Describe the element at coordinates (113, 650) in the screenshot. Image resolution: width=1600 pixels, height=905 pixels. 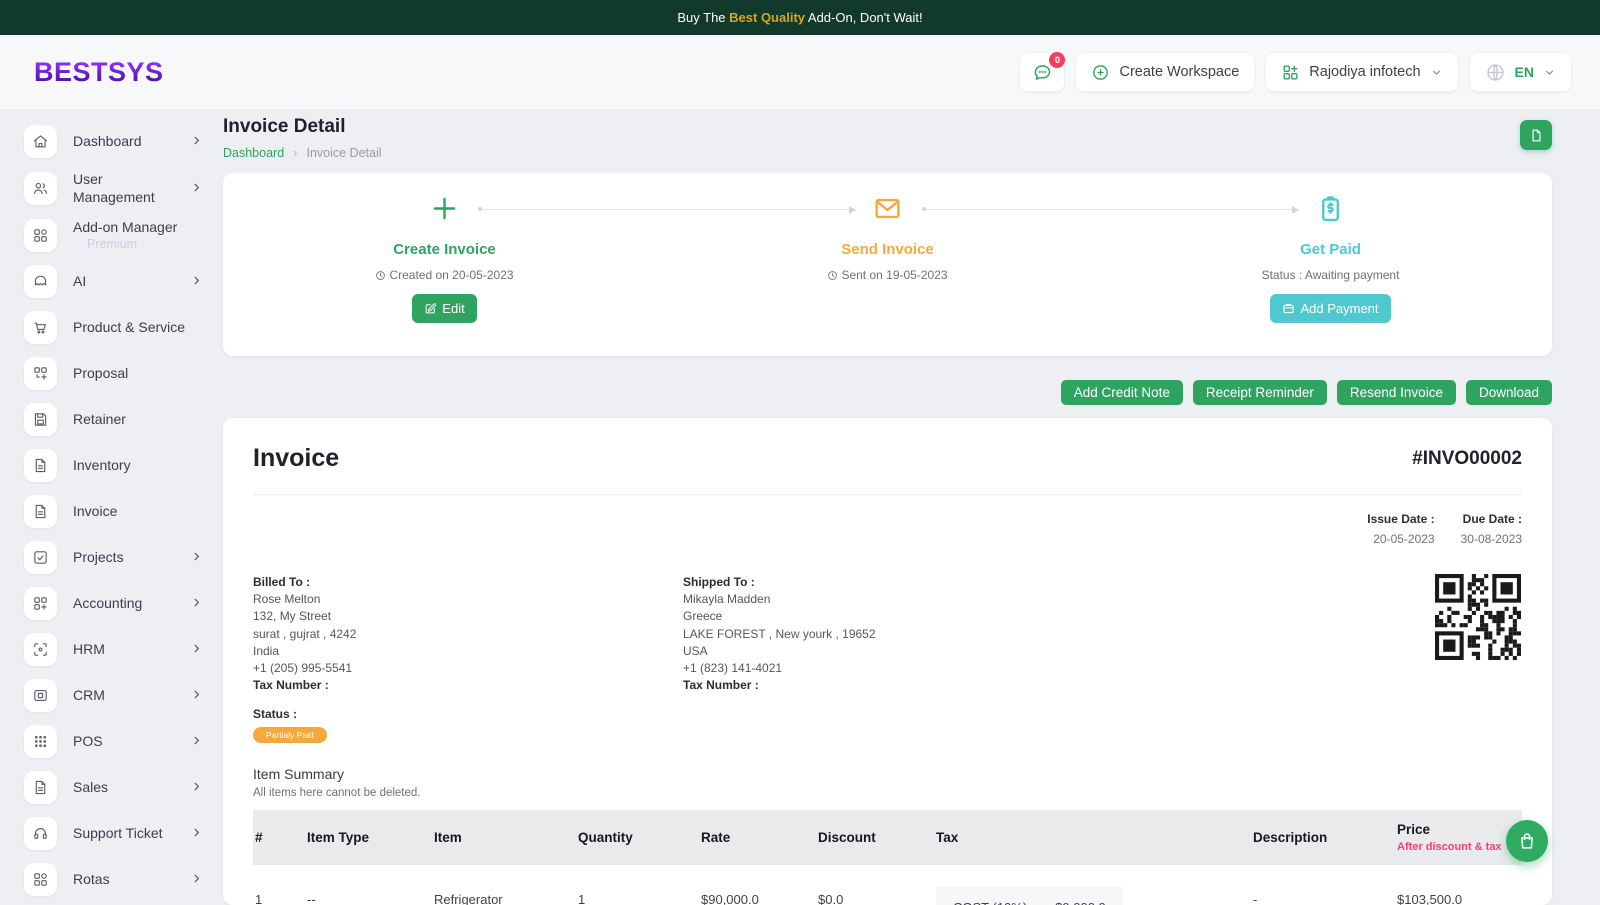
I see `sidebar-item-hrm: HRM` at that location.